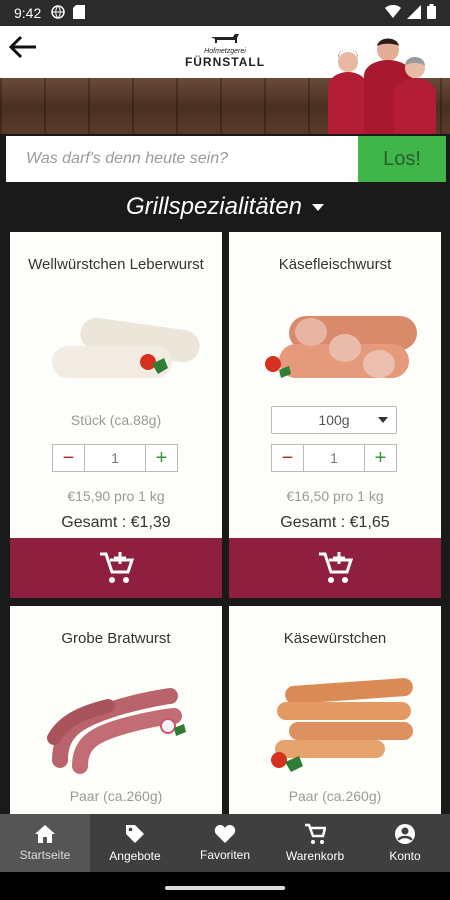  I want to click on category-dropdown: Grillspezialitäten, so click(225, 207).